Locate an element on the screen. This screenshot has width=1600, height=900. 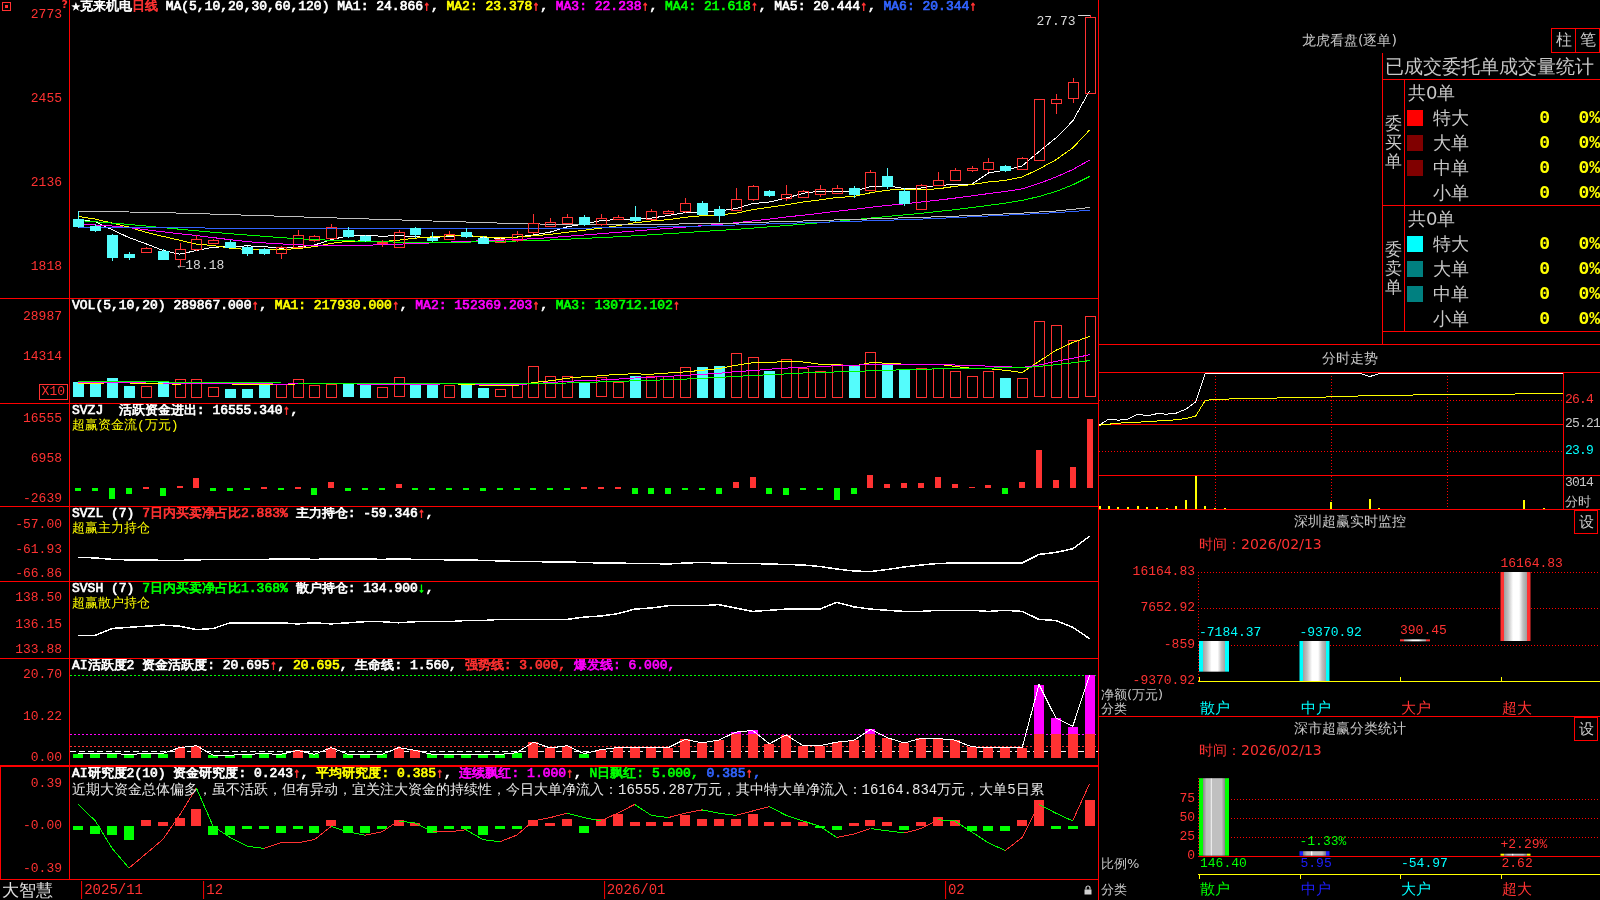
indicator-name: 超赢主力持仓 is located at coordinates (111, 528).